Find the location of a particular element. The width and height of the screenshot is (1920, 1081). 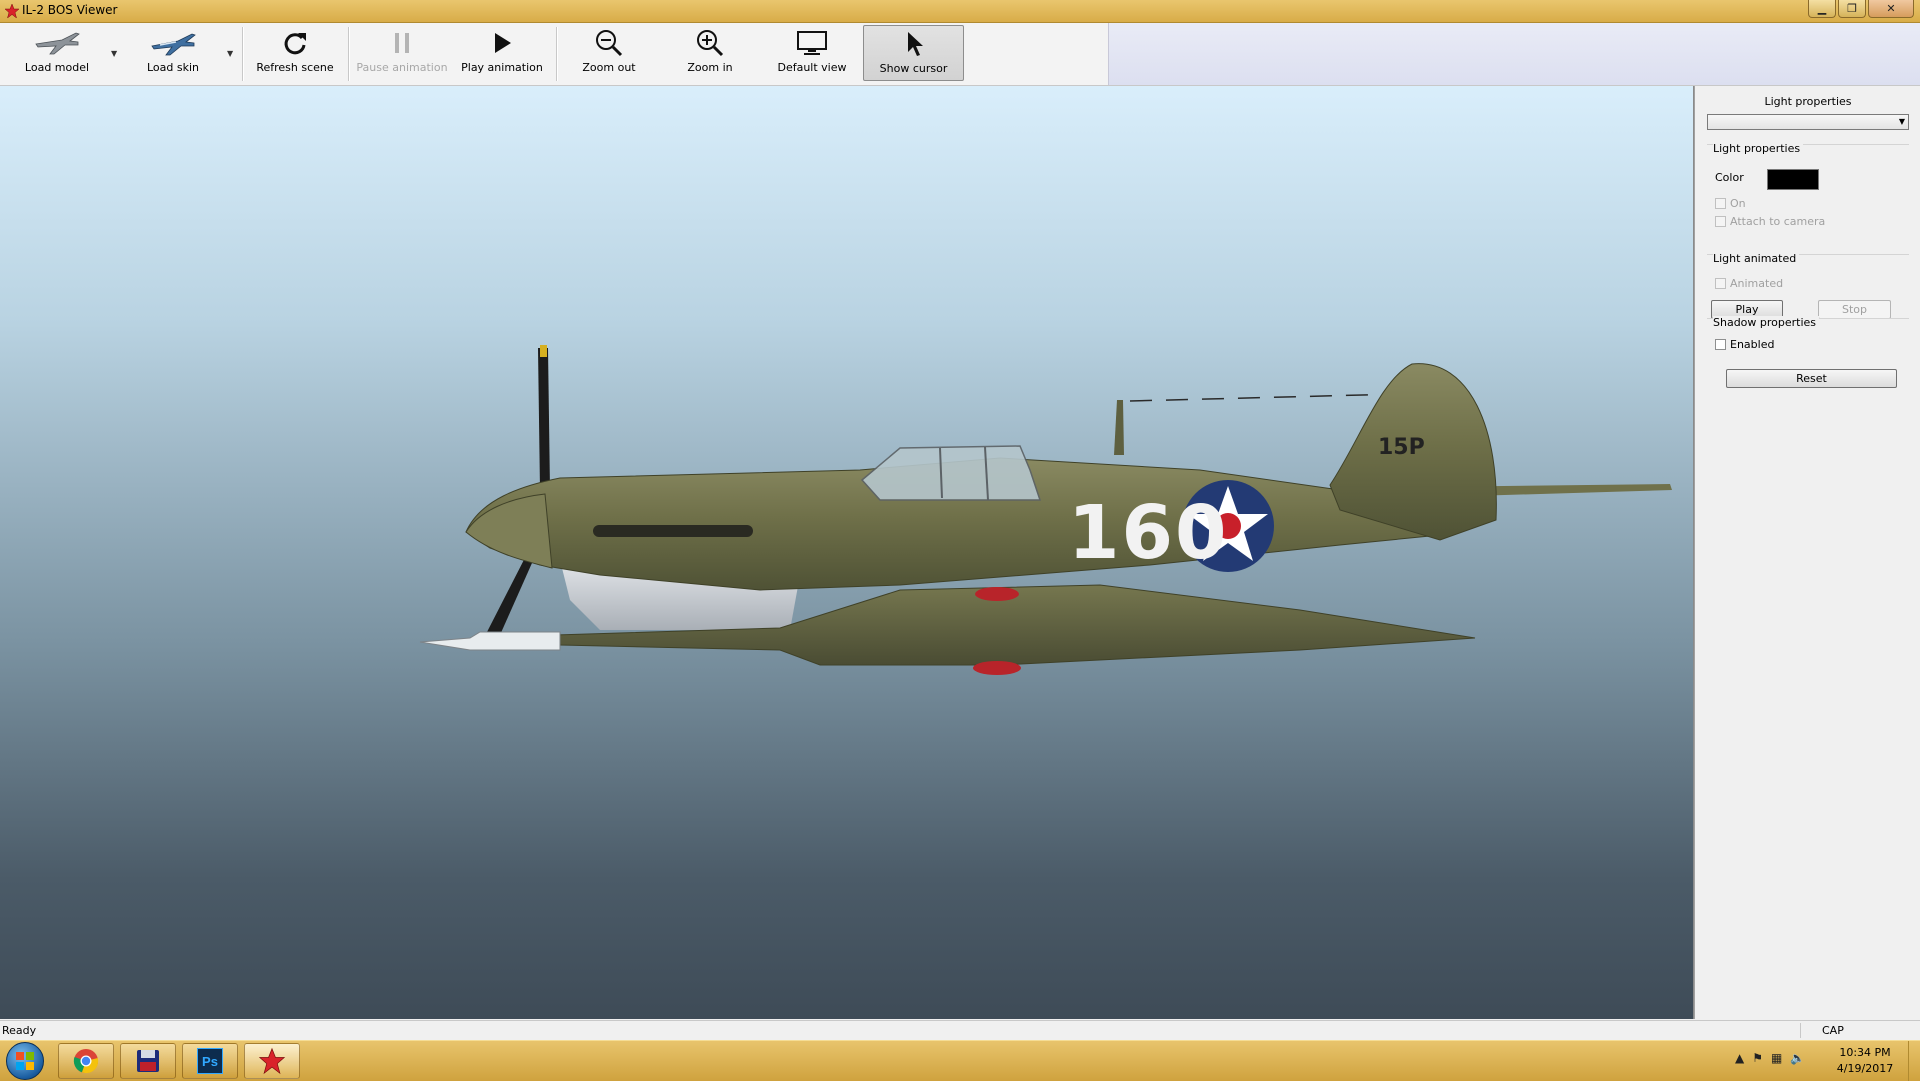

refresh-icon is located at coordinates (295, 44).